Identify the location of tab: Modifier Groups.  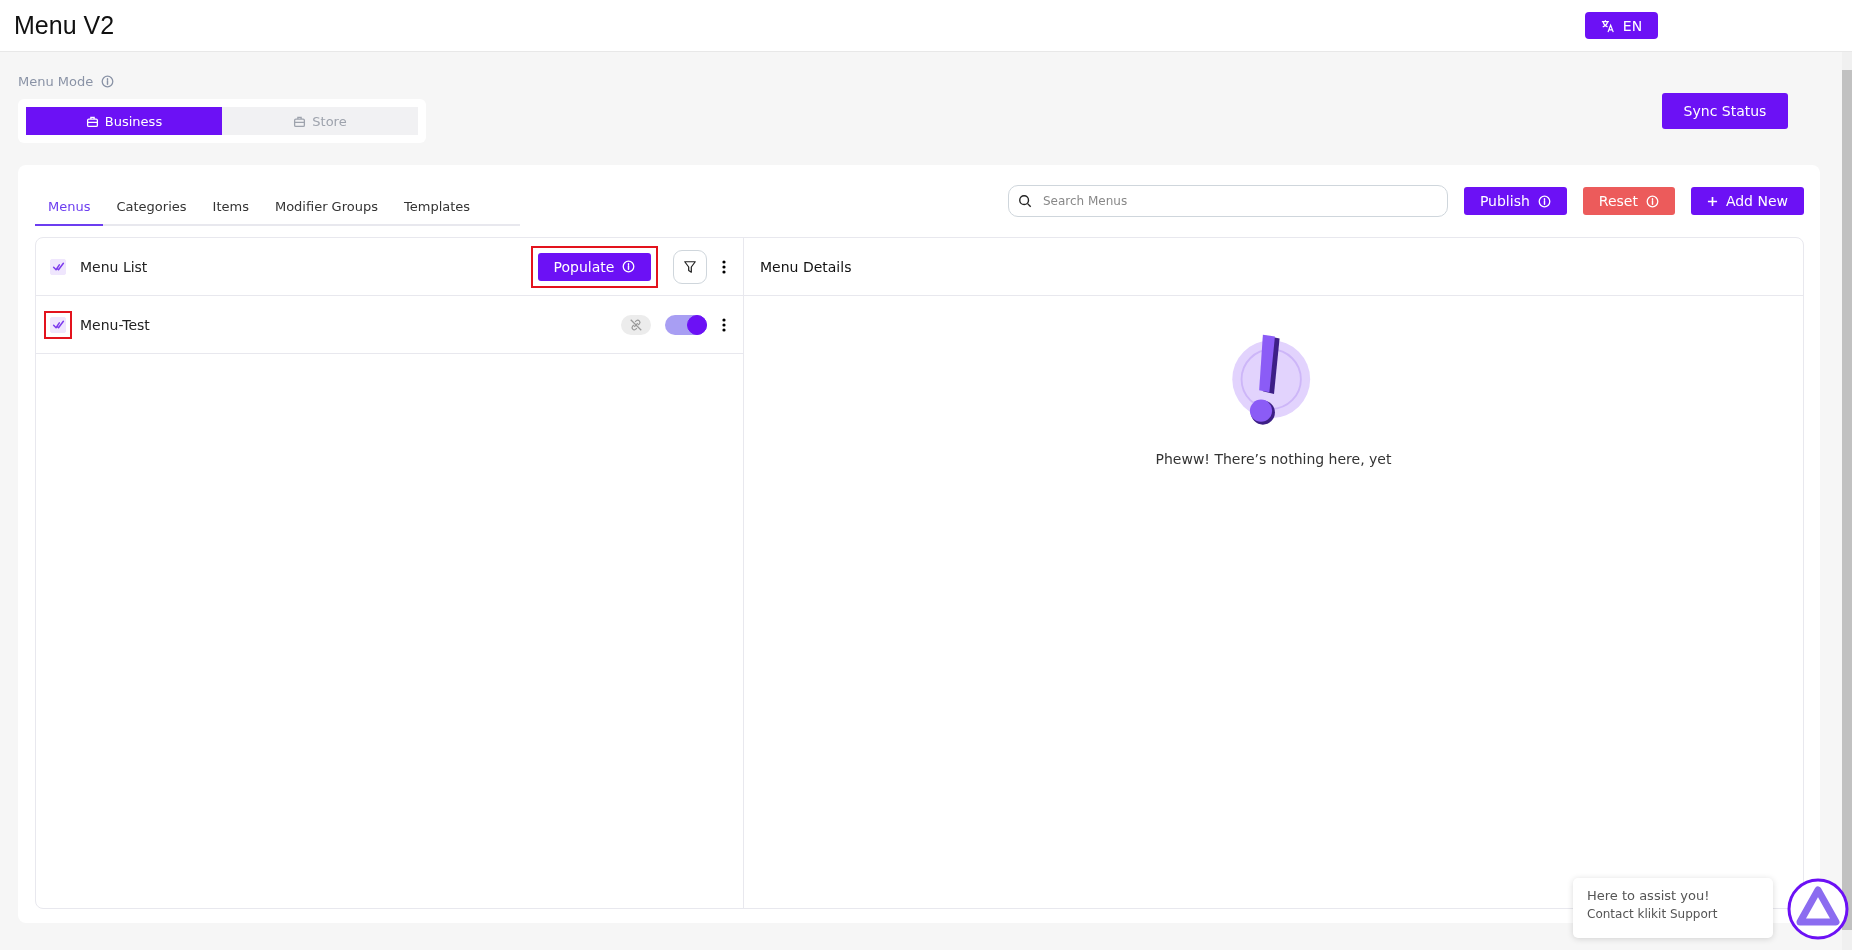
(326, 208).